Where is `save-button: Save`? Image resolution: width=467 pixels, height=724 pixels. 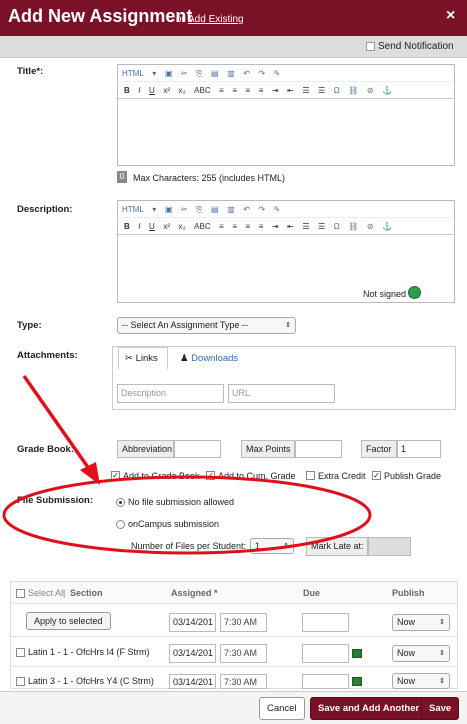
save-button: Save is located at coordinates (440, 708).